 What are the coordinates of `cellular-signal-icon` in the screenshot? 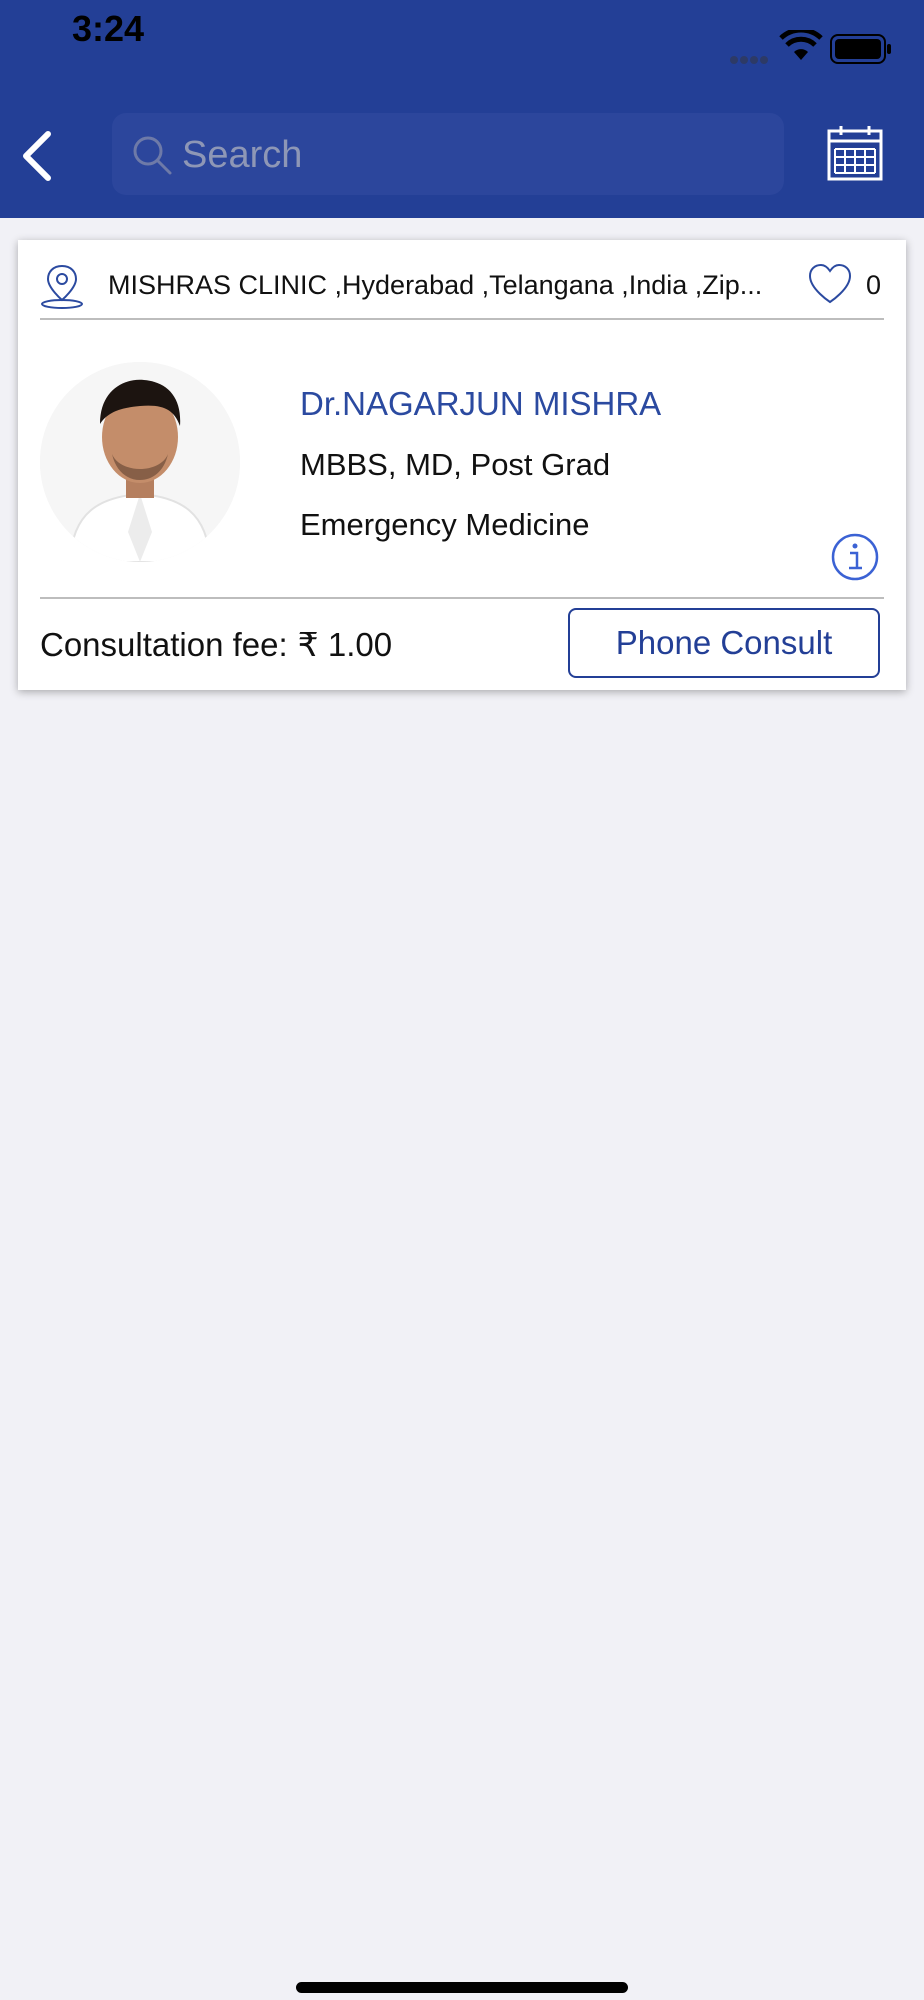 It's located at (750, 60).